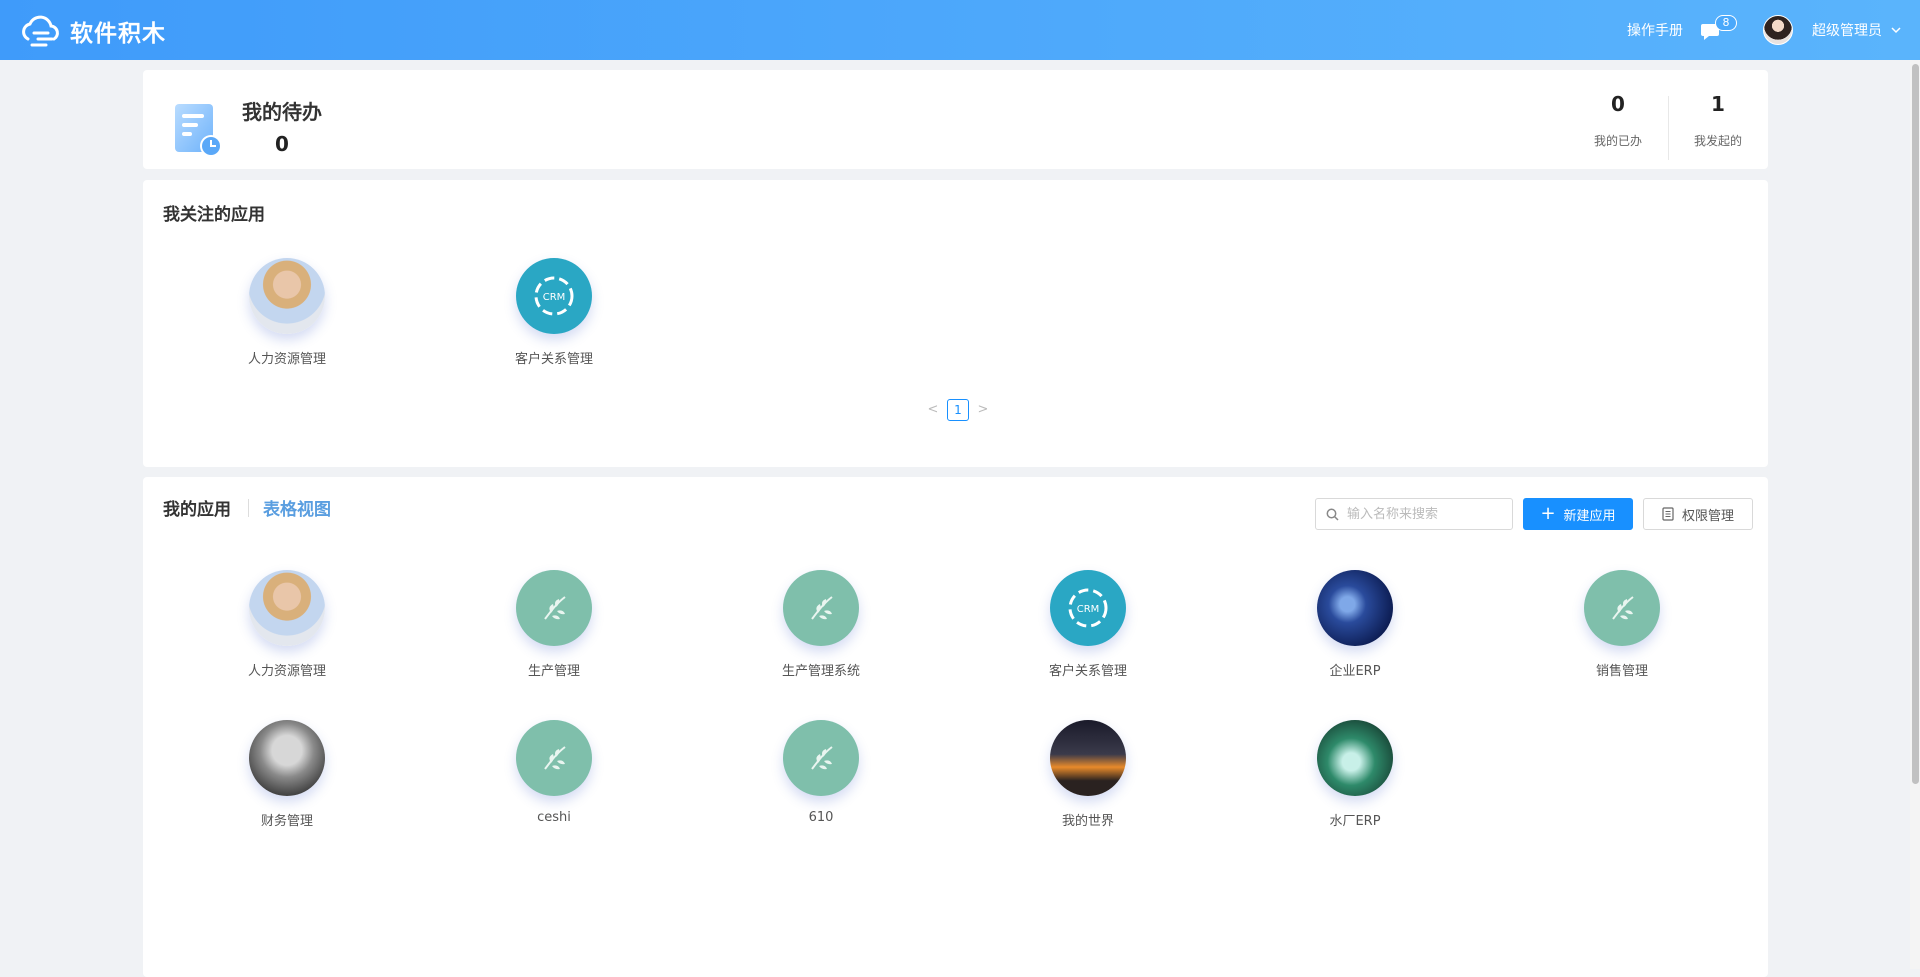 Image resolution: width=1920 pixels, height=977 pixels. Describe the element at coordinates (1621, 671) in the screenshot. I see `app-label: 销售管理` at that location.